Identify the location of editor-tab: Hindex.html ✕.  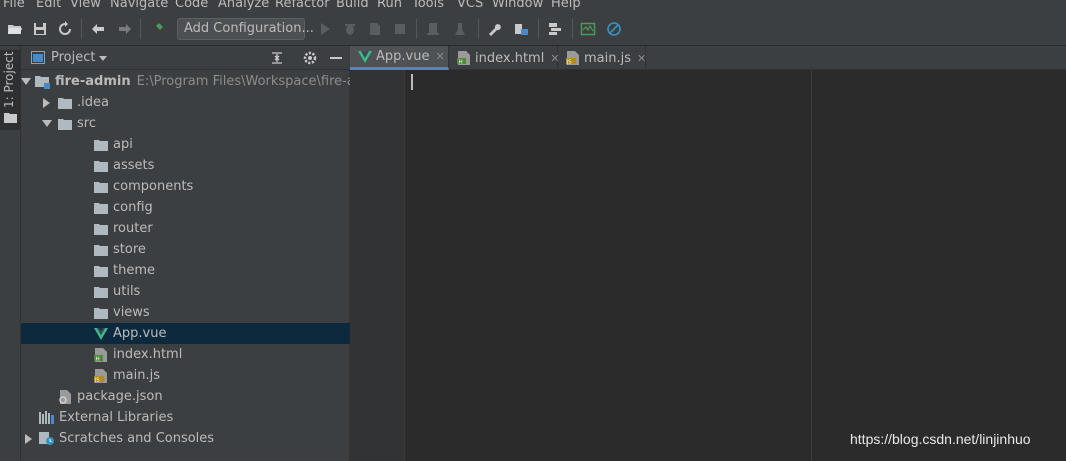
(504, 58).